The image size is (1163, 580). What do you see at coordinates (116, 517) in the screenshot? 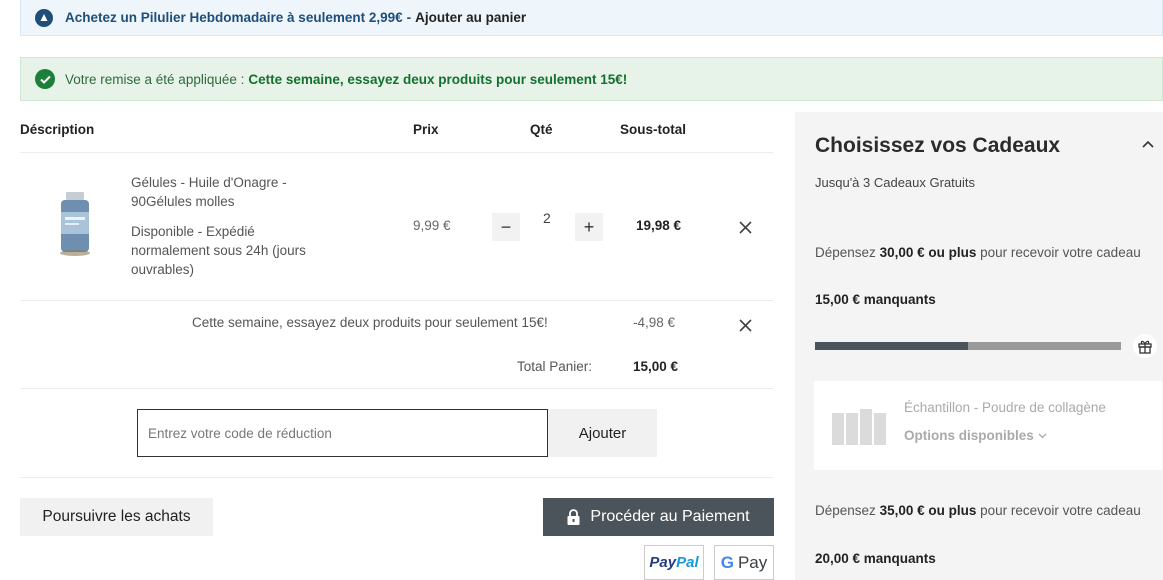
I see `continue-shopping-button: Poursuivre les achats` at bounding box center [116, 517].